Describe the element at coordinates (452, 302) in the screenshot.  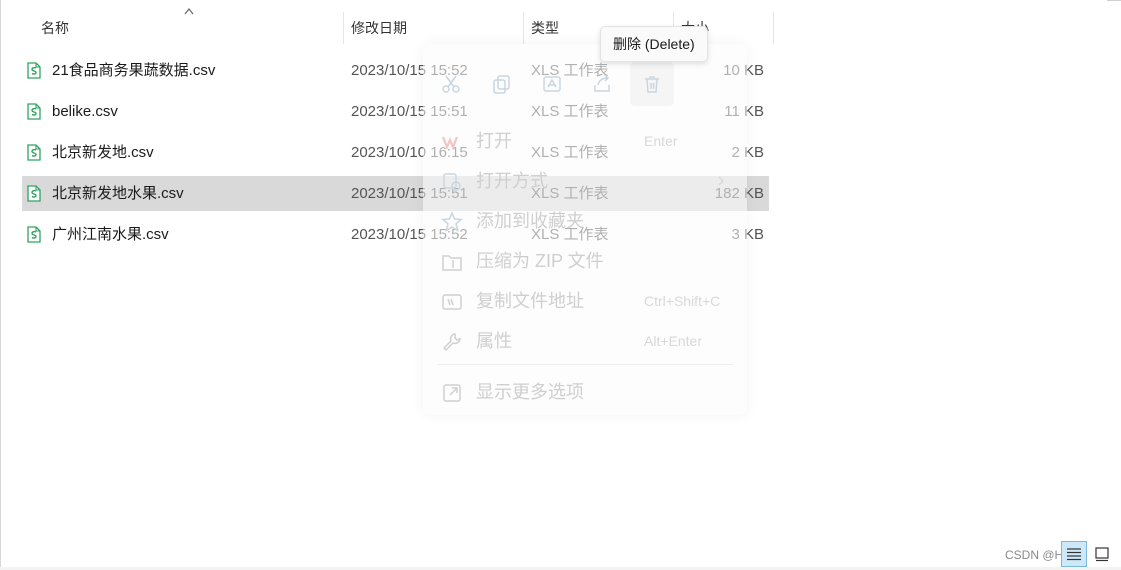
I see `copy-path-icon` at that location.